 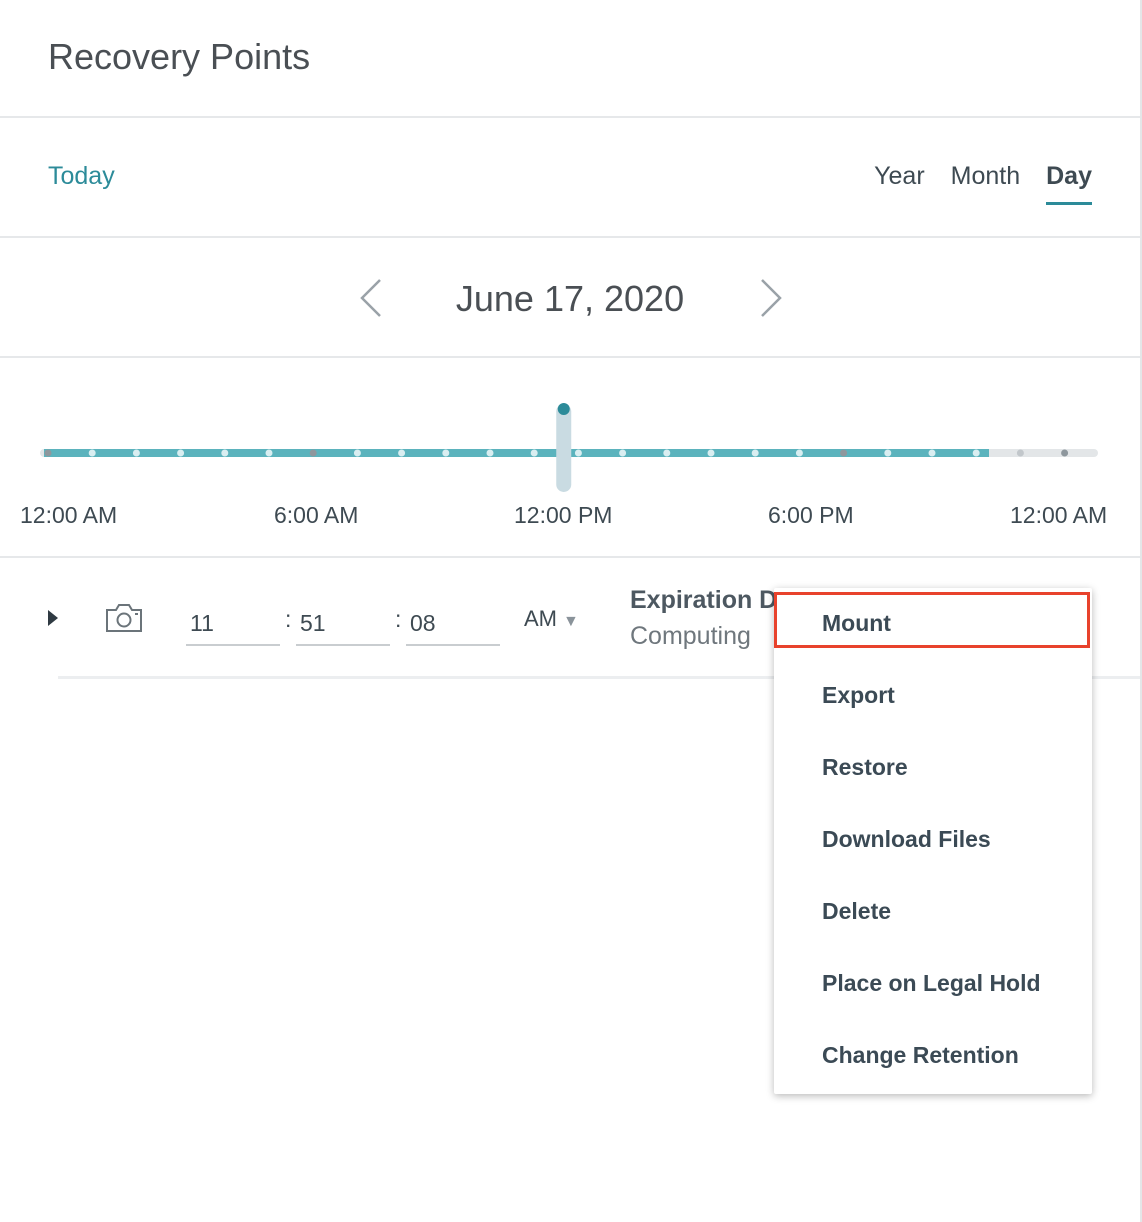 I want to click on tab-year: Year, so click(x=899, y=183).